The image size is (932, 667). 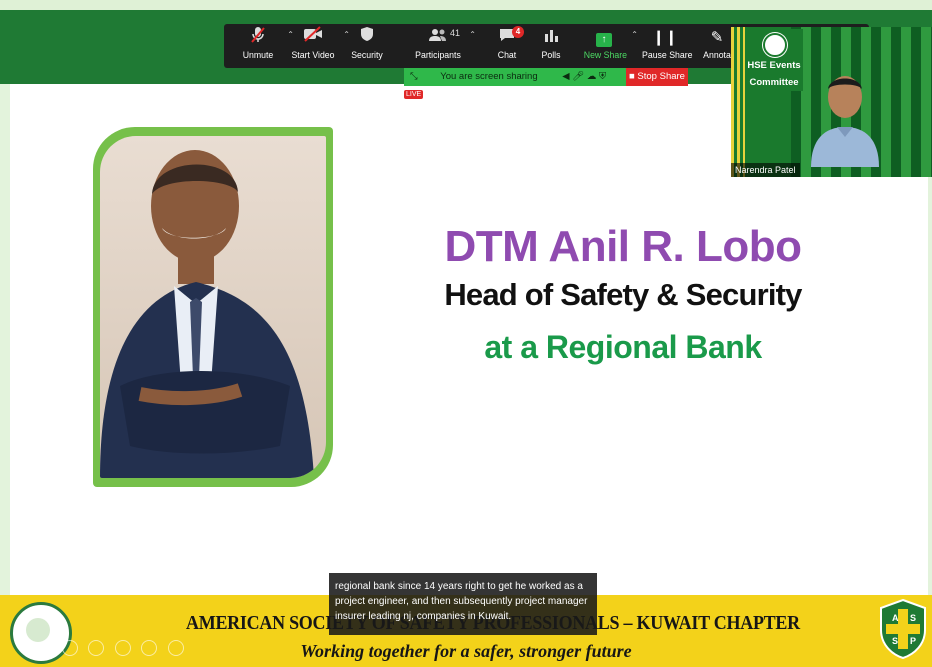 I want to click on participant-video: HSE Events Committee Narendra Patel, so click(x=831, y=102).